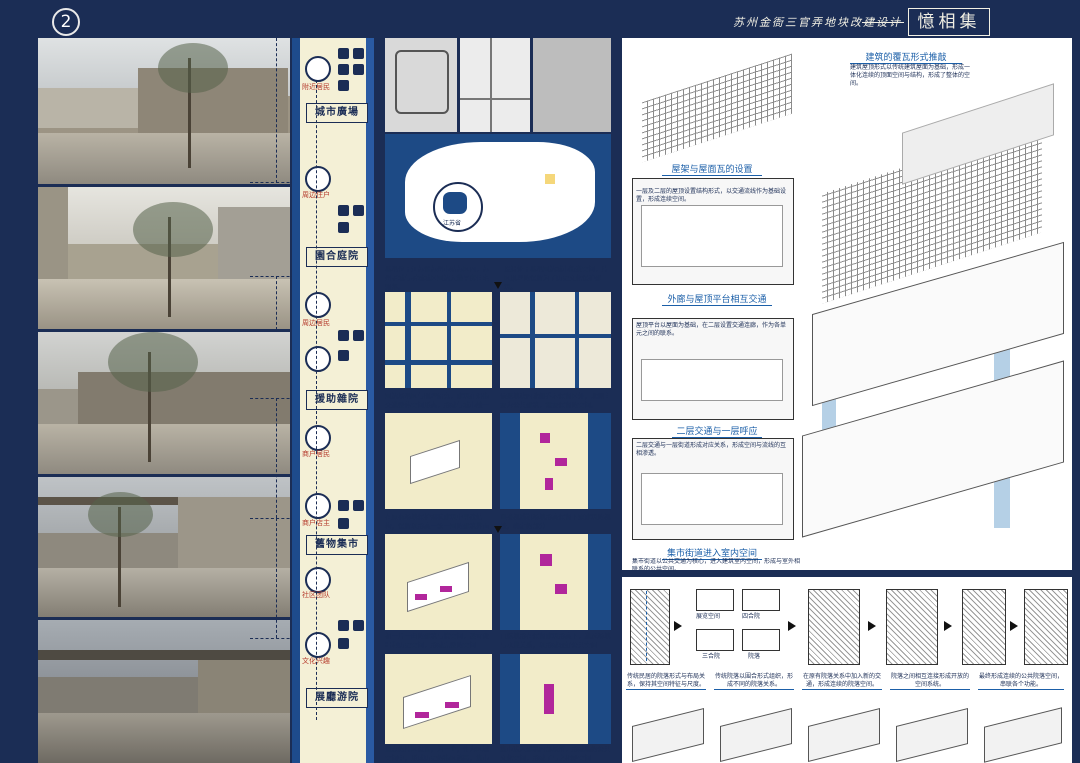 The height and width of the screenshot is (763, 1080). Describe the element at coordinates (842, 681) in the screenshot. I see `evolution-caption: 在原有院落关系中加入新的交通，形成连续的院落空间。` at that location.